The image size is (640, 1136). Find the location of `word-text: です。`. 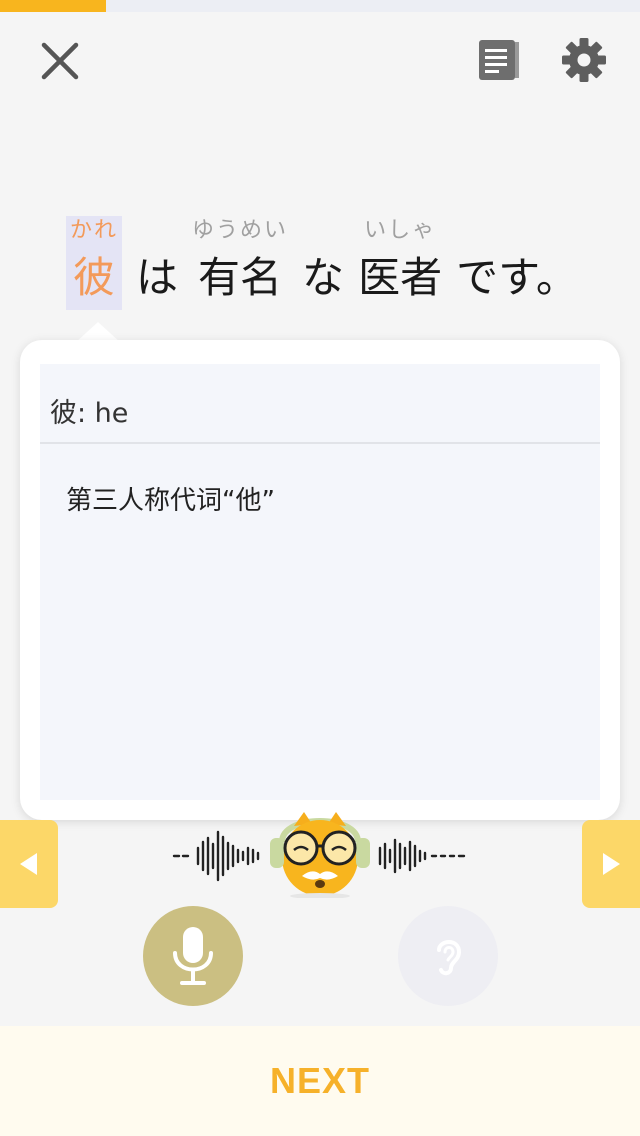

word-text: です。 is located at coordinates (517, 277).